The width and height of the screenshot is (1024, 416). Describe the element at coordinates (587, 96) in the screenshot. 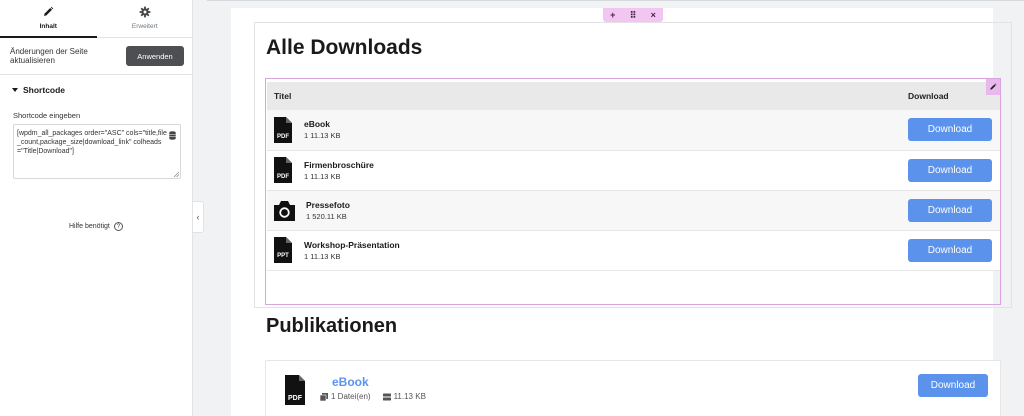

I see `column-header-title: Titel` at that location.